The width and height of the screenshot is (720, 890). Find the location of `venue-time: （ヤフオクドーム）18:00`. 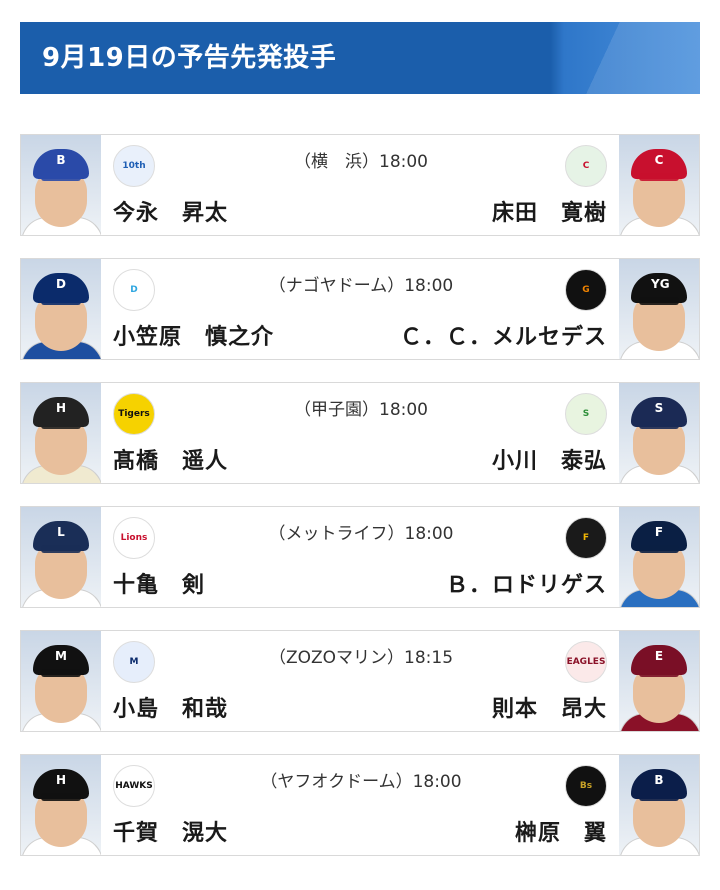

venue-time: （ヤフオクドーム）18:00 is located at coordinates (361, 782).